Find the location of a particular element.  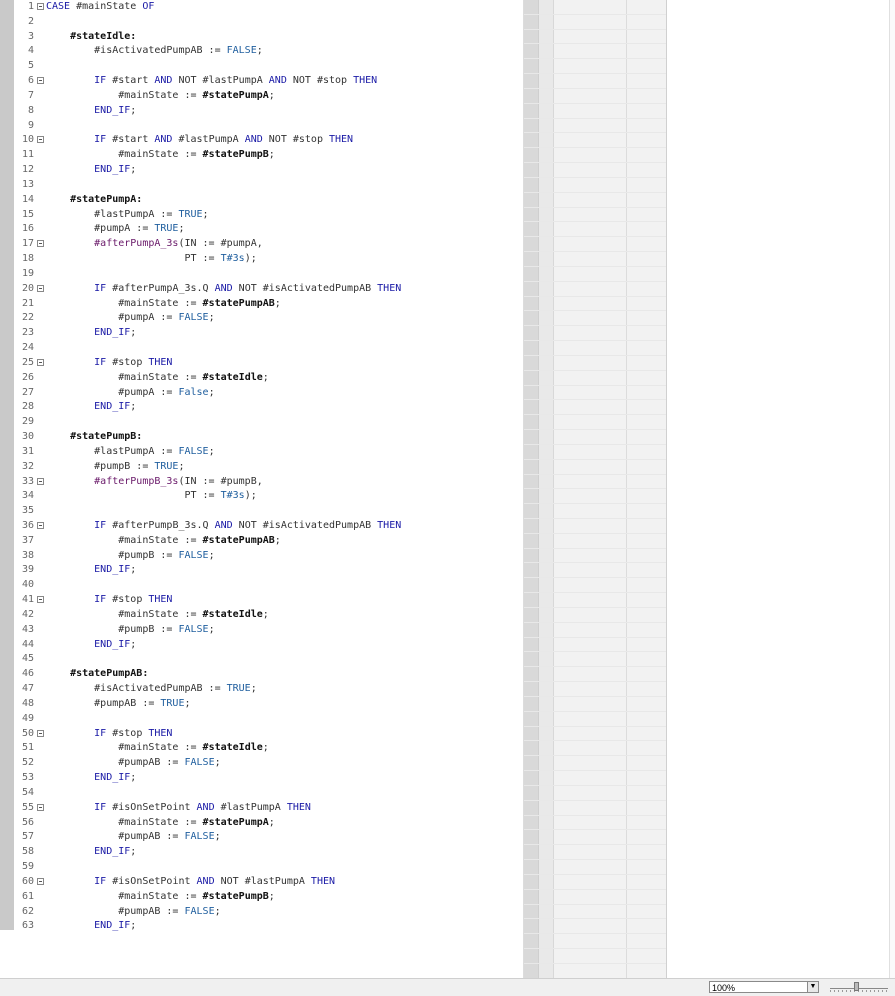

code-line: 12 END_IF; is located at coordinates (268, 170).